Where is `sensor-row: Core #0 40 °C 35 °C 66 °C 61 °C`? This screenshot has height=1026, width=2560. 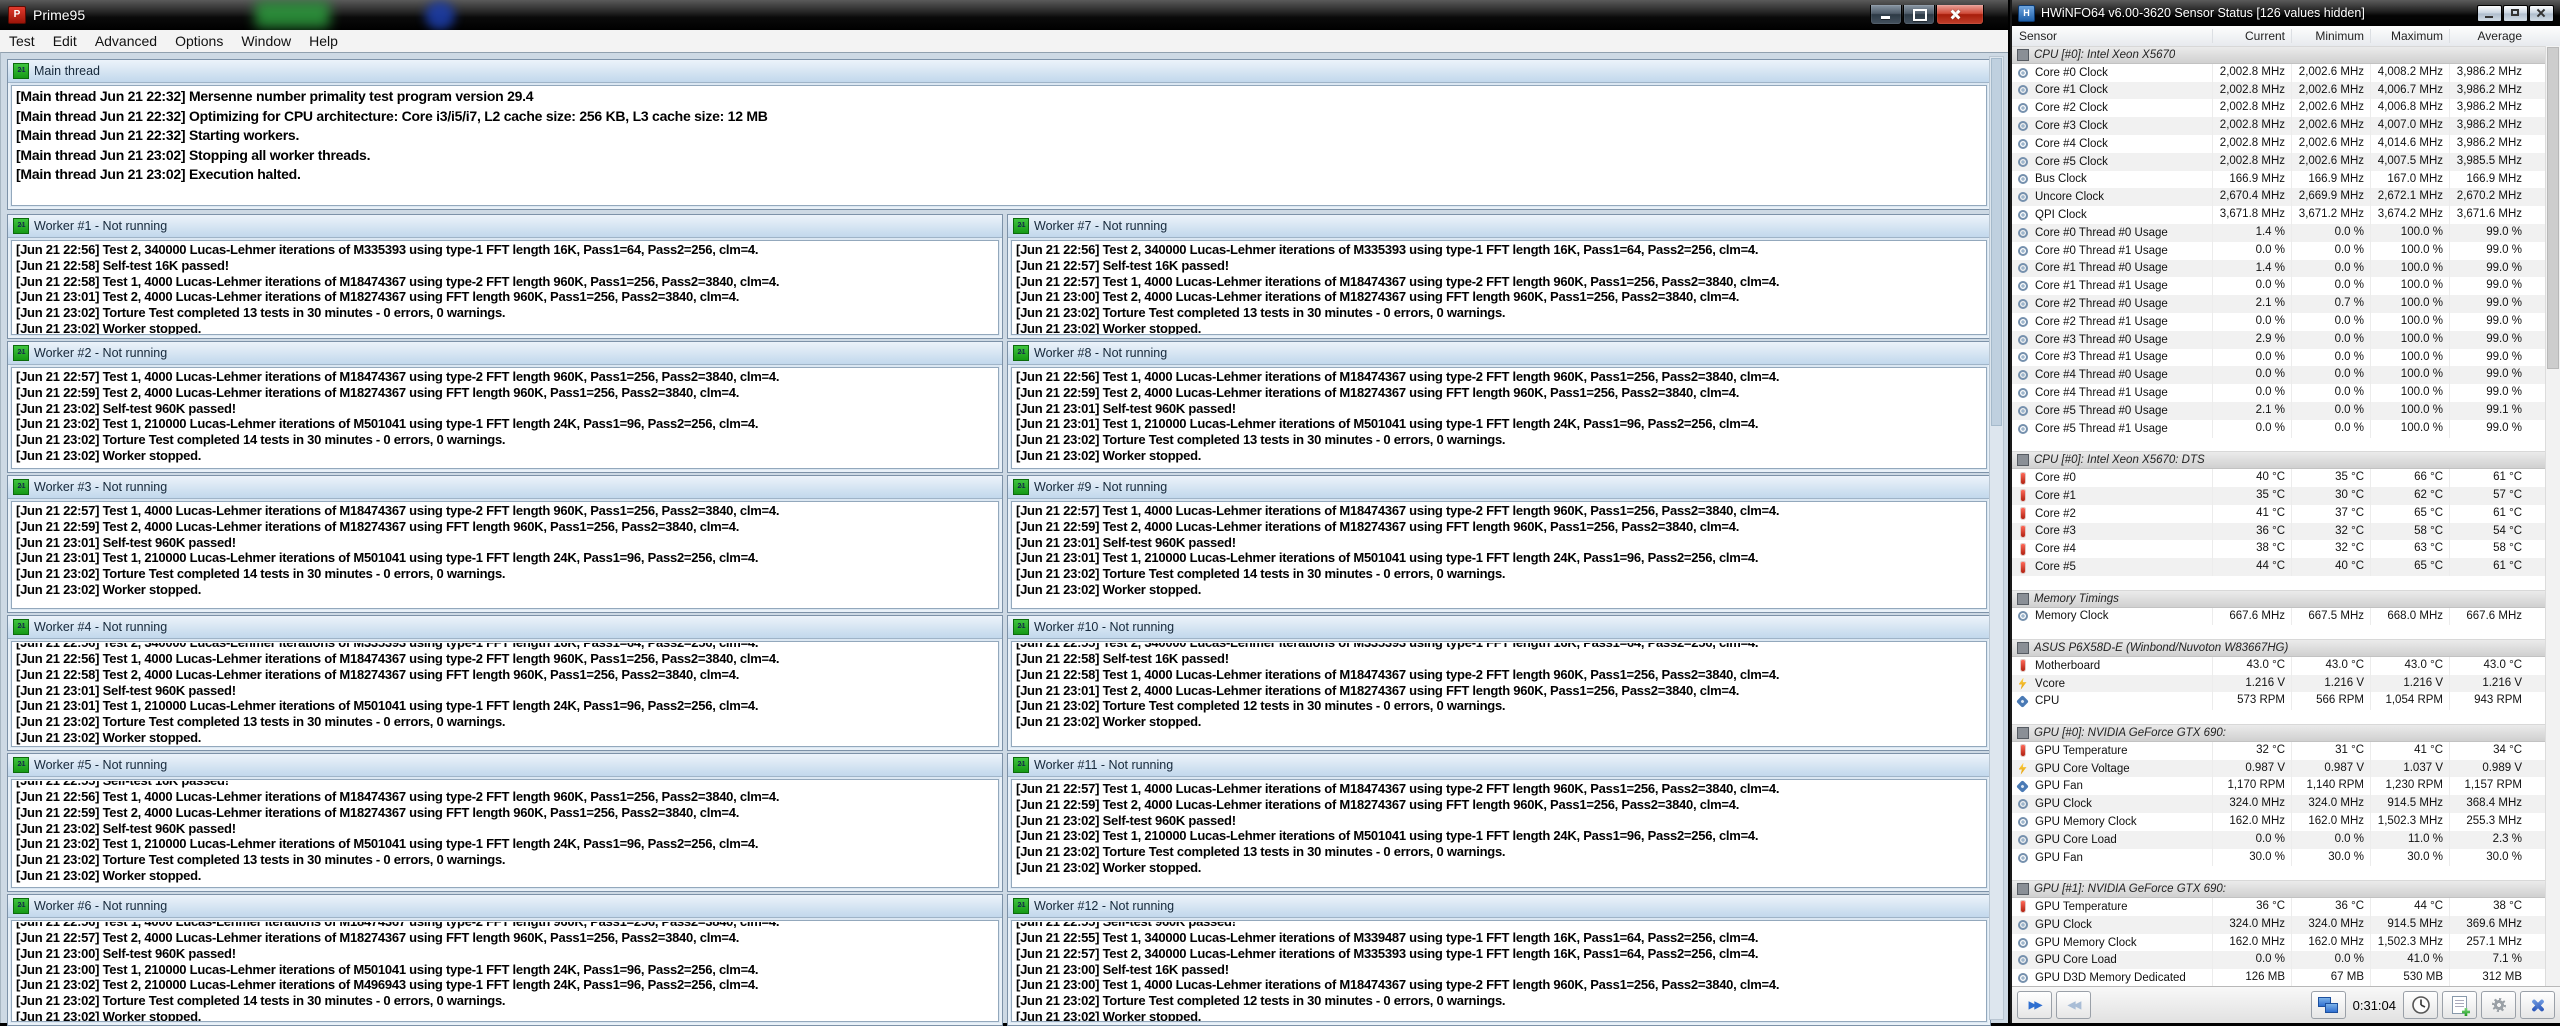 sensor-row: Core #0 40 °C 35 °C 66 °C 61 °C is located at coordinates (2286, 478).